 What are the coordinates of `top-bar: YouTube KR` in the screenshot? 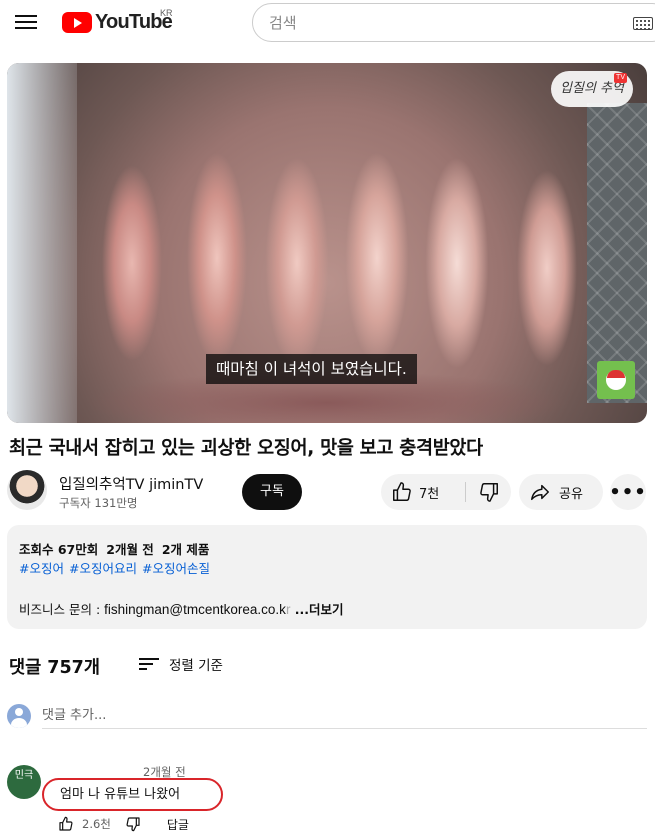 It's located at (327, 23).